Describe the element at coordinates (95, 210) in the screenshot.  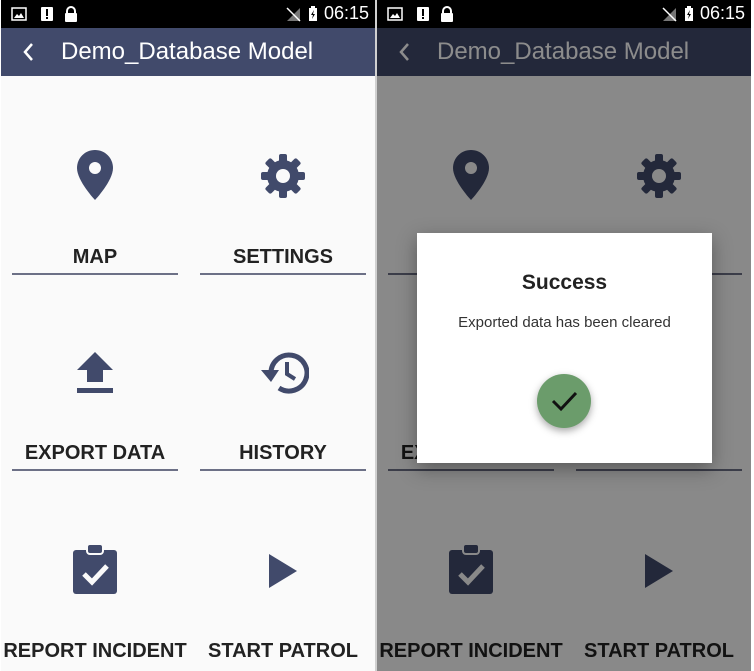
I see `tile-map: MAP` at that location.